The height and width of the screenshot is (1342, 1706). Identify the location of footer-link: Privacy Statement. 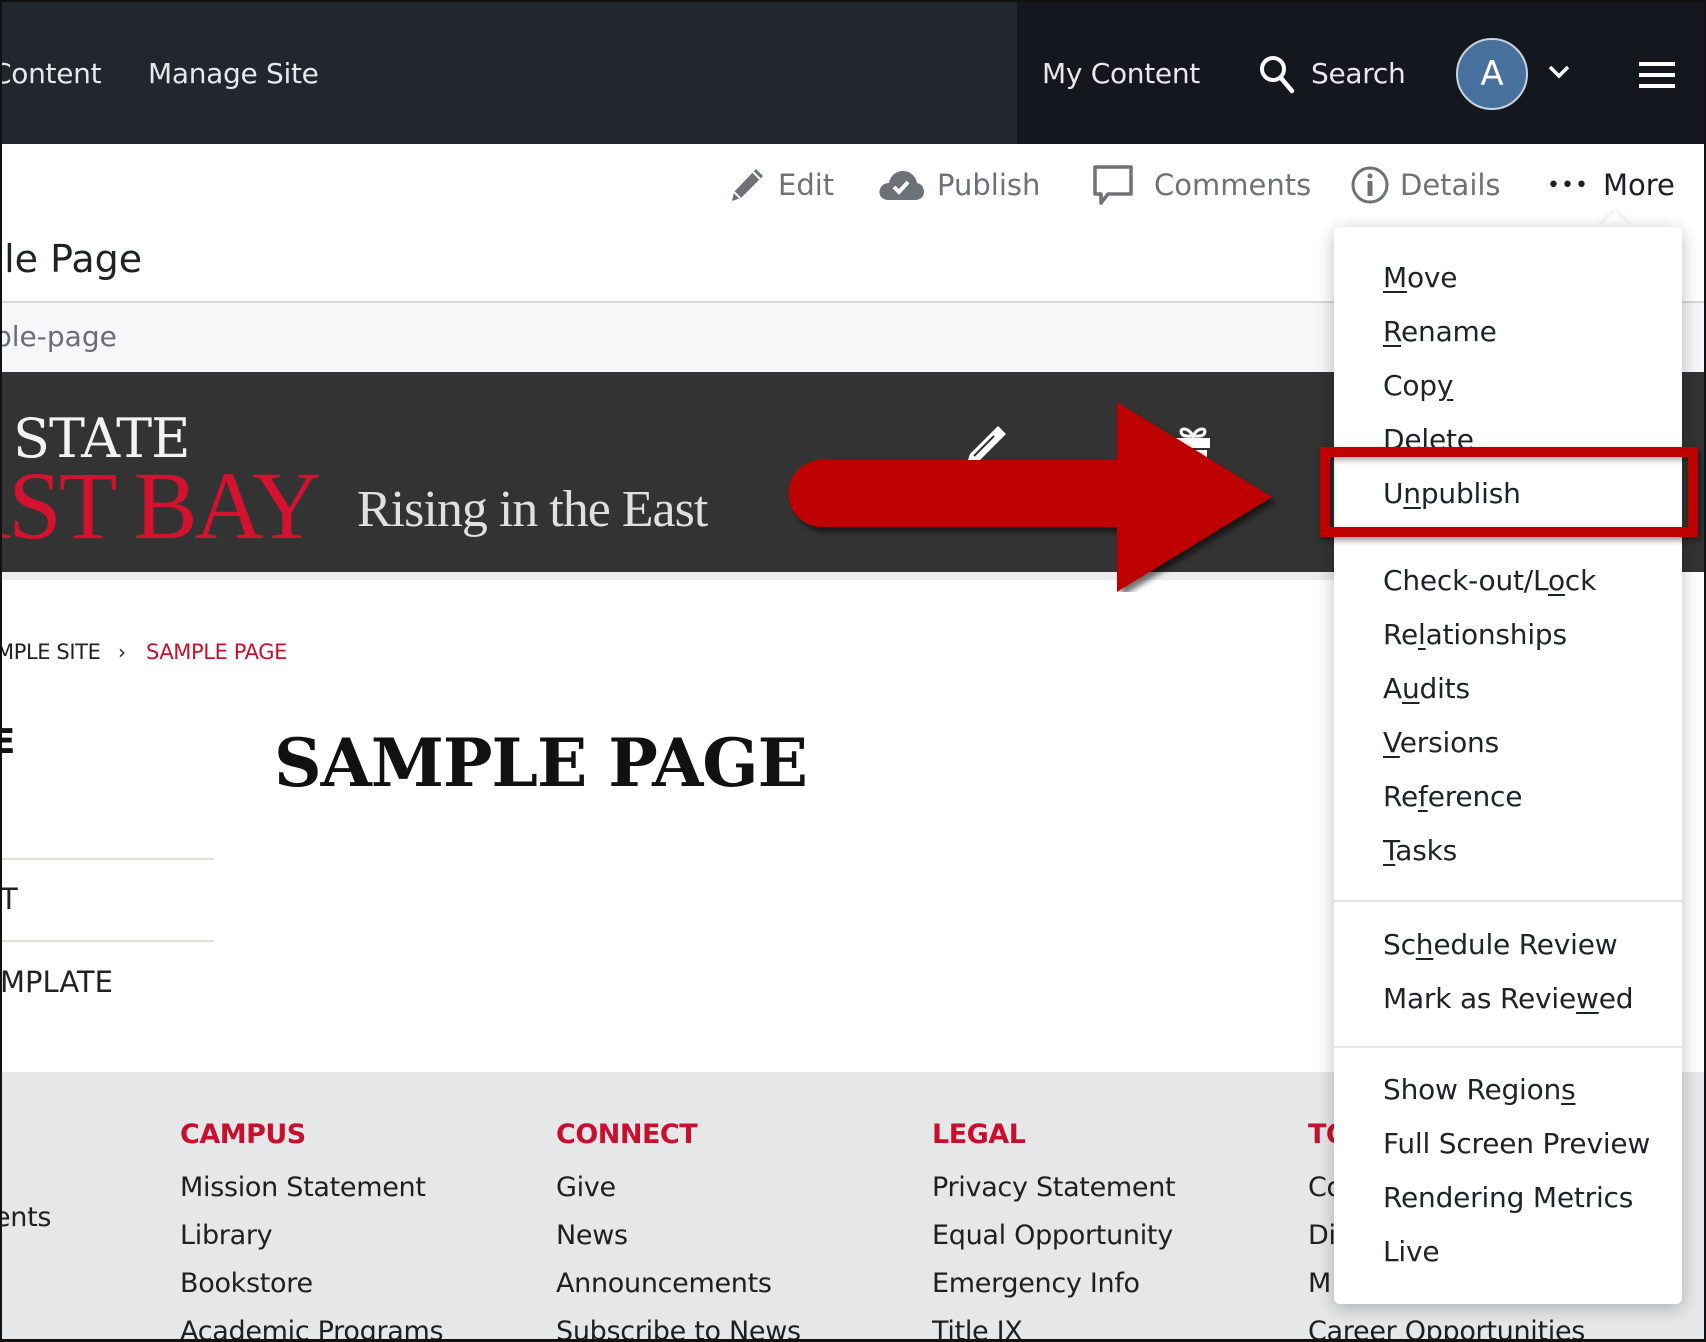
(1054, 1187).